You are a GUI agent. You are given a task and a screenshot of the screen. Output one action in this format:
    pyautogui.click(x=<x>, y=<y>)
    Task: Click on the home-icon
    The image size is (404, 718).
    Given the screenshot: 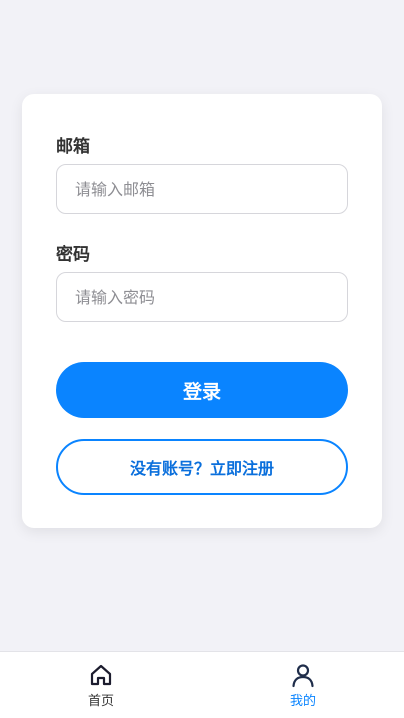 What is the action you would take?
    pyautogui.click(x=101, y=675)
    